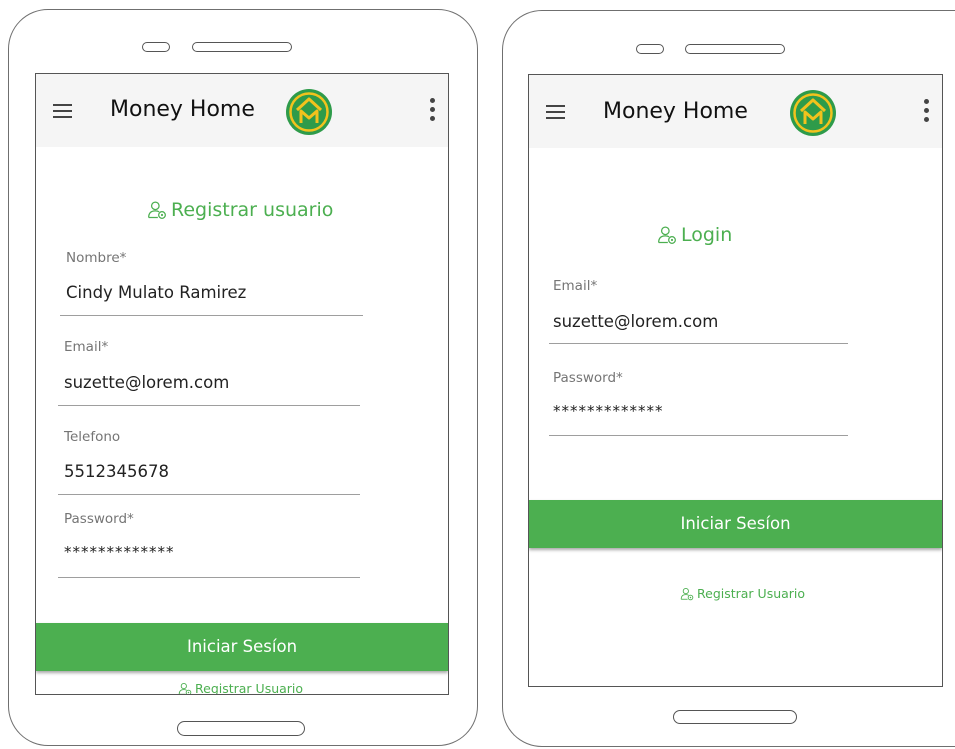  I want to click on login-heading-text: Login, so click(707, 235).